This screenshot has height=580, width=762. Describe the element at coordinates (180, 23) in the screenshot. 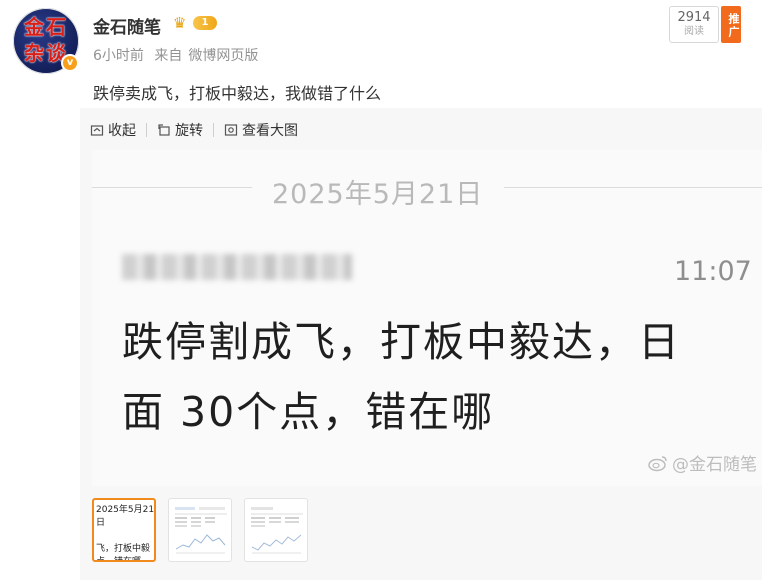

I see `crown-icon: ♛` at that location.